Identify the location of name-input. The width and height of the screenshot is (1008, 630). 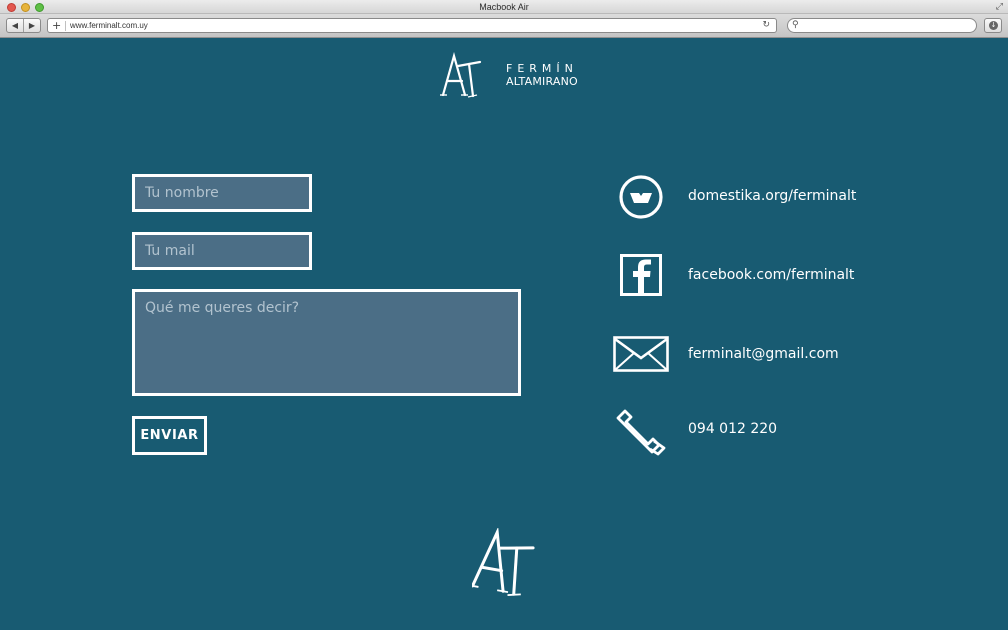
(222, 193).